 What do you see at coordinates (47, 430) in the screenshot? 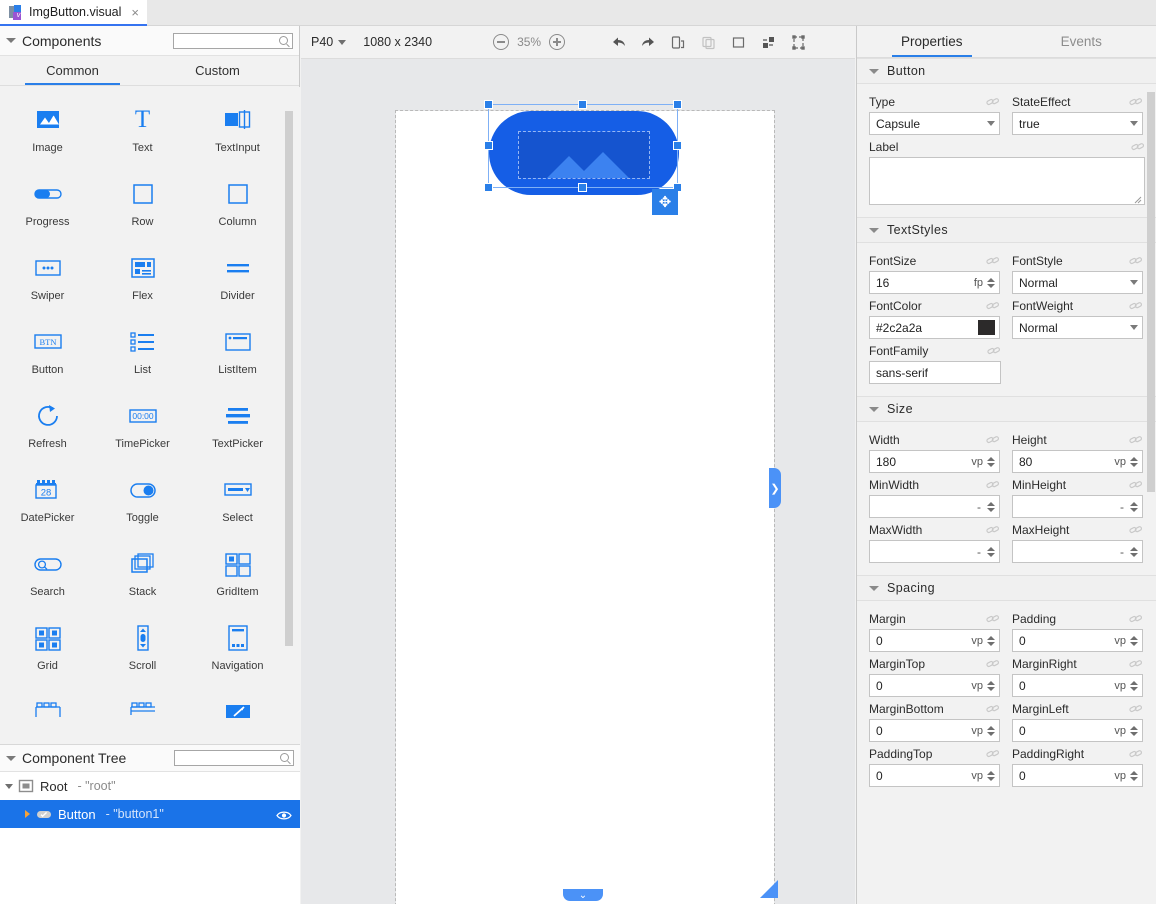
I see `palette-item-refresh: Refresh` at bounding box center [47, 430].